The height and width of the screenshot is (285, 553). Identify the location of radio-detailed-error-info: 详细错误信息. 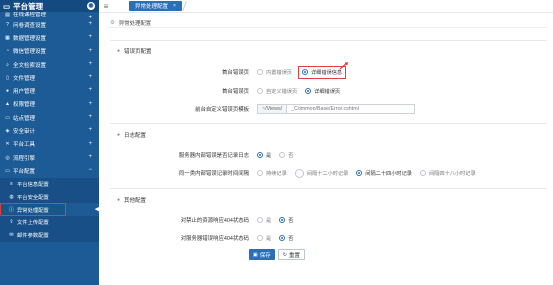
(322, 72).